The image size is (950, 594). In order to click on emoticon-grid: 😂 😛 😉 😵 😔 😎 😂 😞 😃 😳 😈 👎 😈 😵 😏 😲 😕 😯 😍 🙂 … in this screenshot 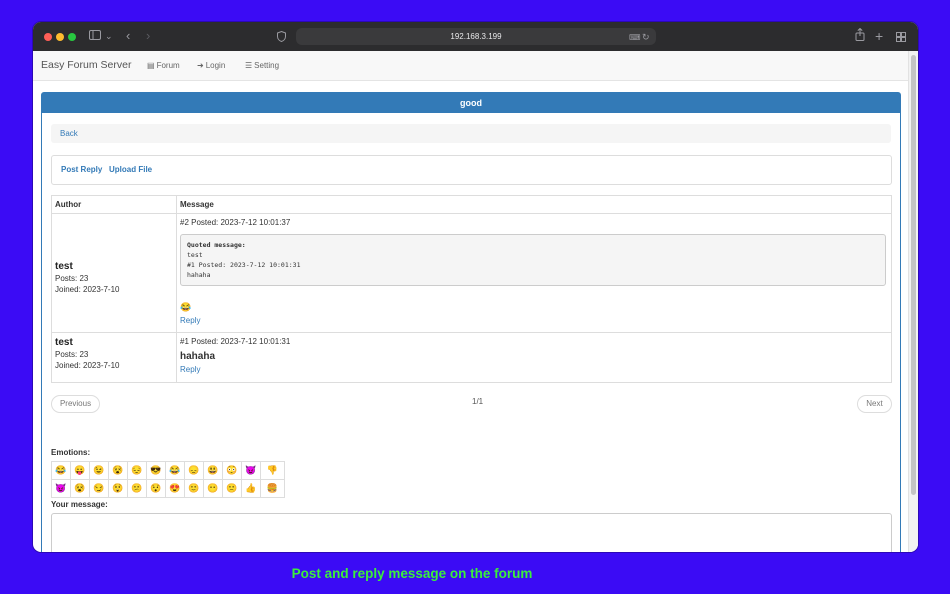, I will do `click(168, 479)`.